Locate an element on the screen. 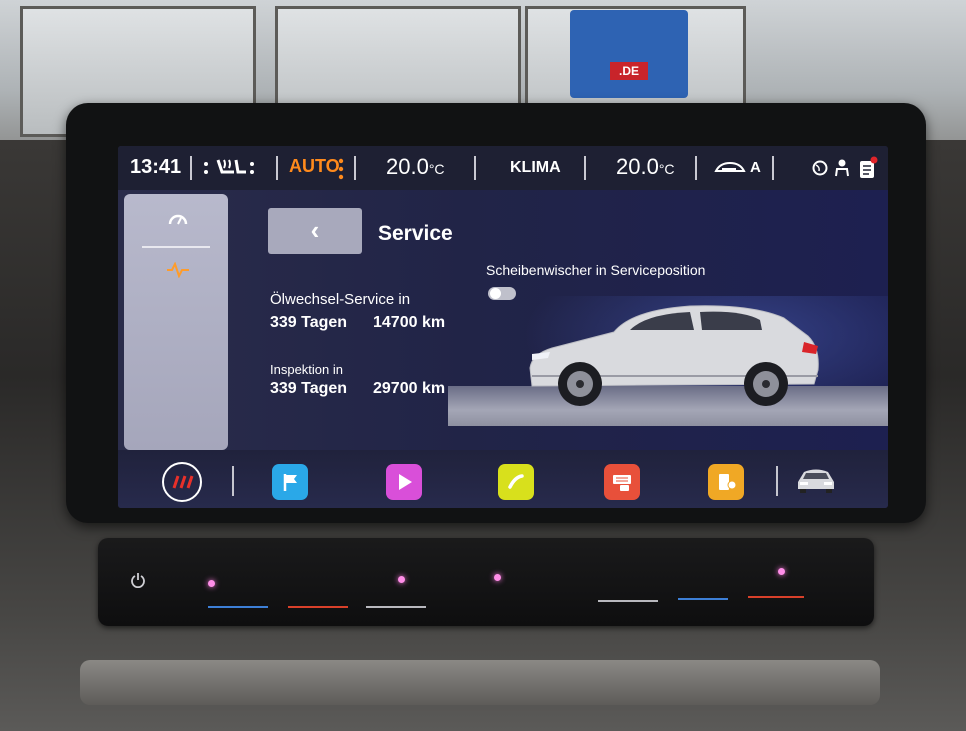 This screenshot has width=966, height=731. media-app-button is located at coordinates (404, 482).